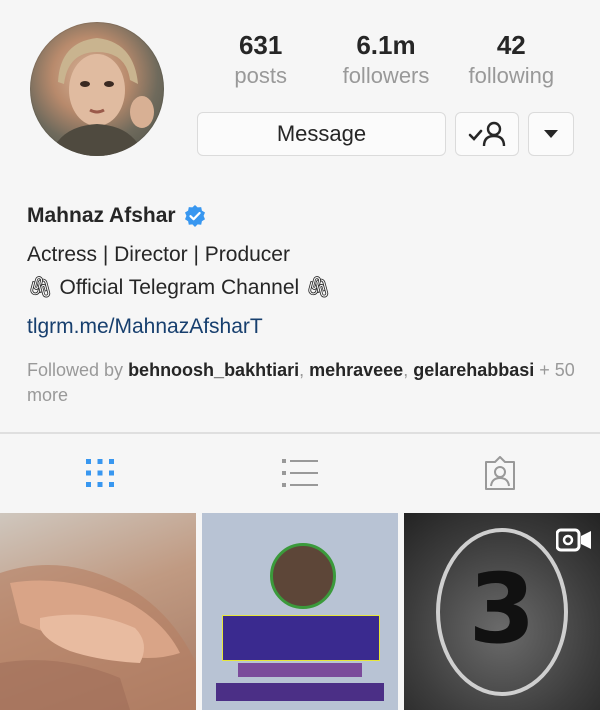  I want to click on stat-value: 42, so click(511, 45).